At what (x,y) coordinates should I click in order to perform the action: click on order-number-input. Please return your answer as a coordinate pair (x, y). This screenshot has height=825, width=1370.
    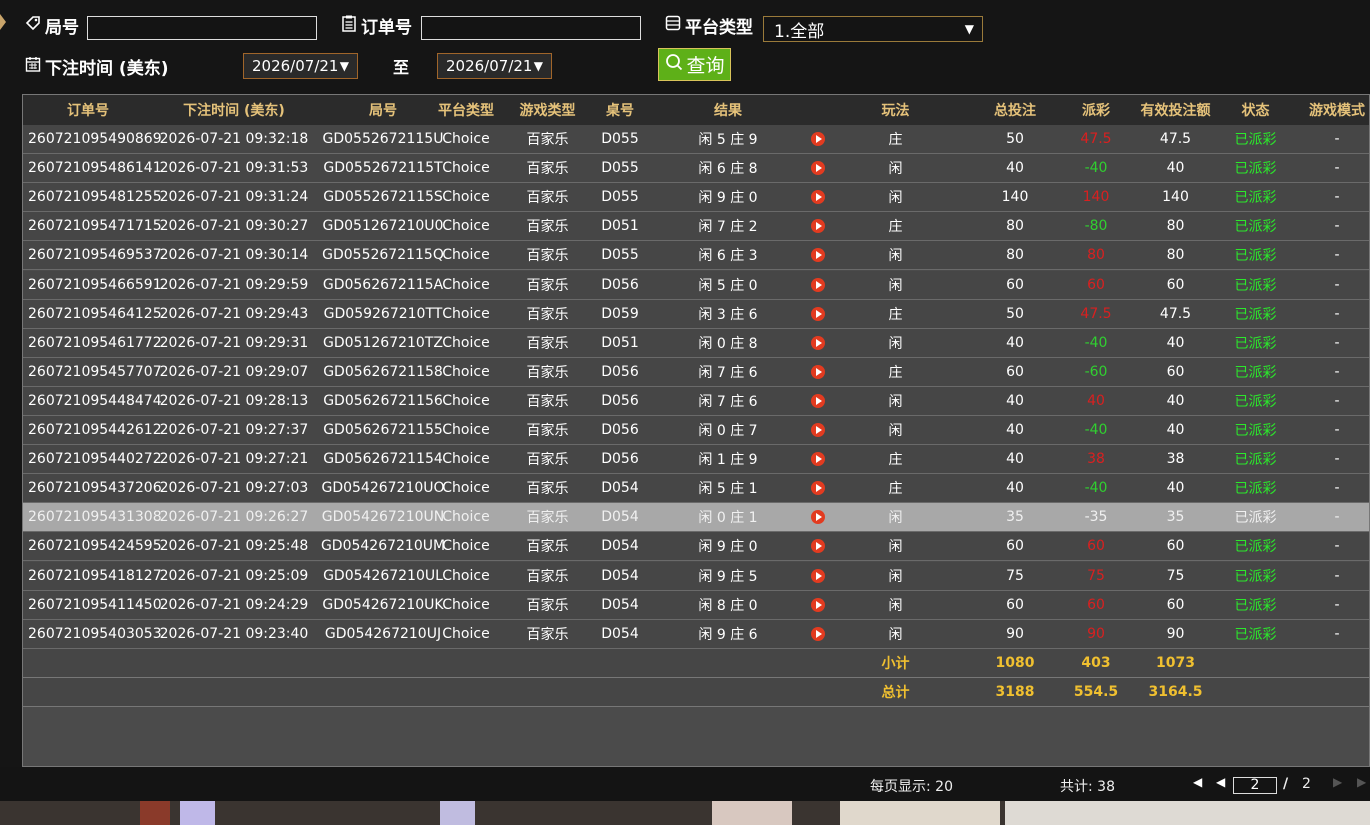
    Looking at the image, I should click on (531, 28).